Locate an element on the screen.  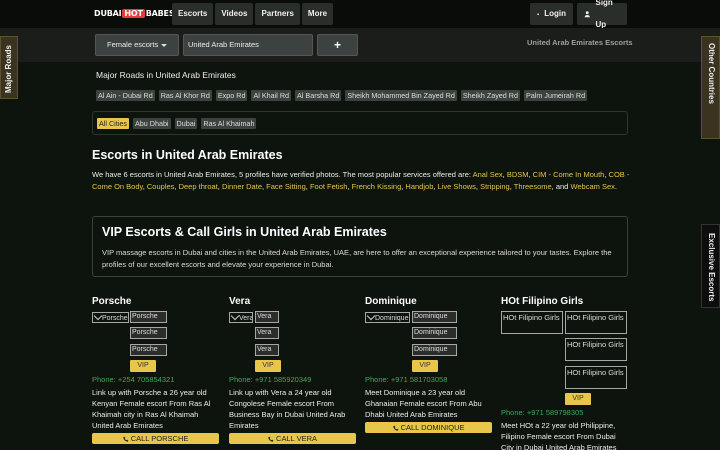
road-tag: Al Ain - Dubai Rd is located at coordinates (125, 95).